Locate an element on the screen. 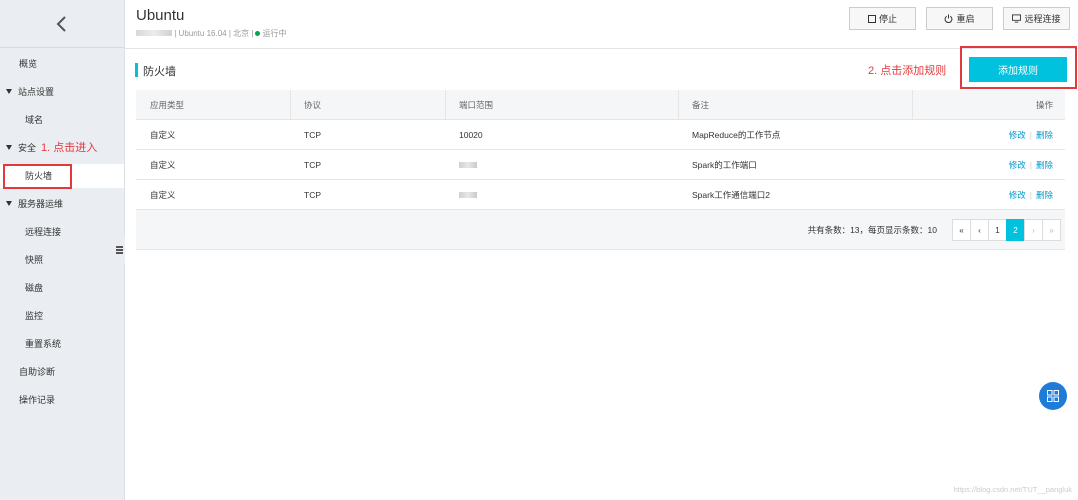 This screenshot has height=500, width=1078. sidebar-item-reset-system: 重置系统 is located at coordinates (62, 344).